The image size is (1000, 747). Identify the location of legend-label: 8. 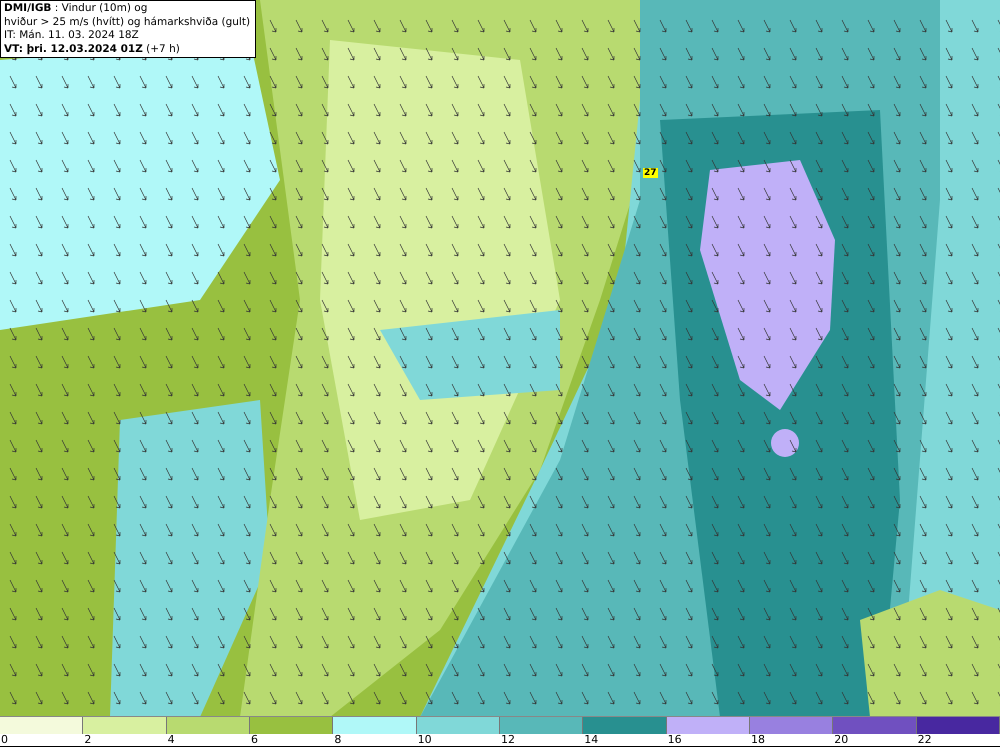
(337, 740).